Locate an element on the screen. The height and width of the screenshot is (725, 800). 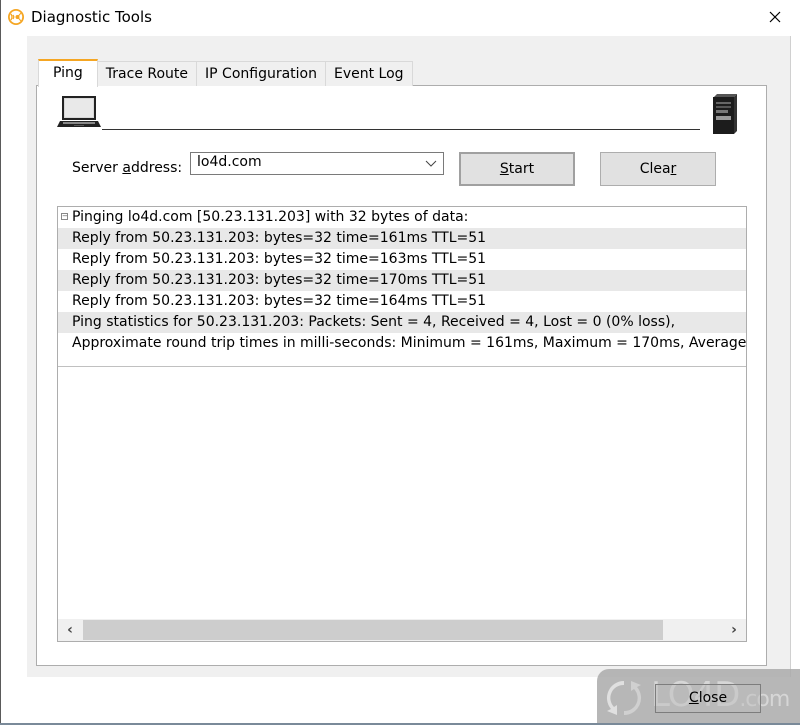
button-label: Clea is located at coordinates (655, 169).